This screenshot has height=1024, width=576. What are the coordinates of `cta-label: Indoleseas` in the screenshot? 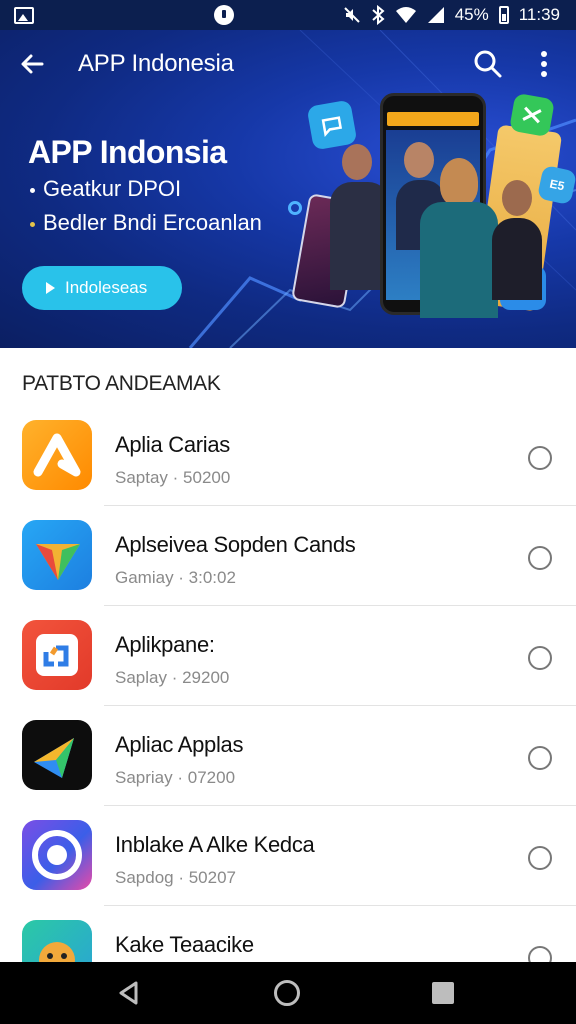 It's located at (106, 287).